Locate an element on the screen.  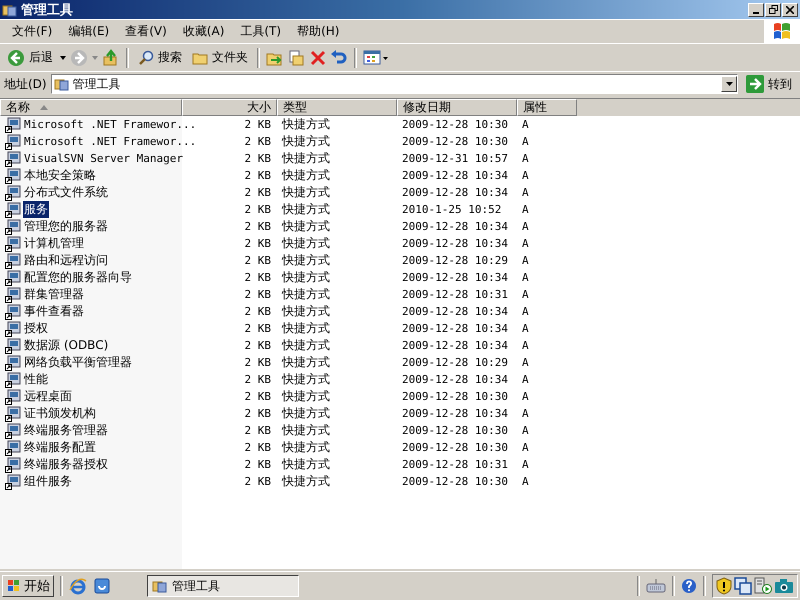
taskbar-button: 管理工具 is located at coordinates (223, 586).